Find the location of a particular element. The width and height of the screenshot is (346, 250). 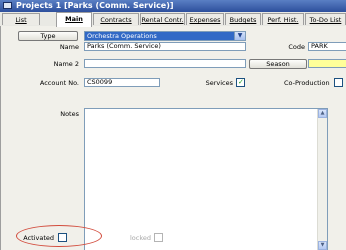

coproduction-label: Co-Production is located at coordinates (307, 83).